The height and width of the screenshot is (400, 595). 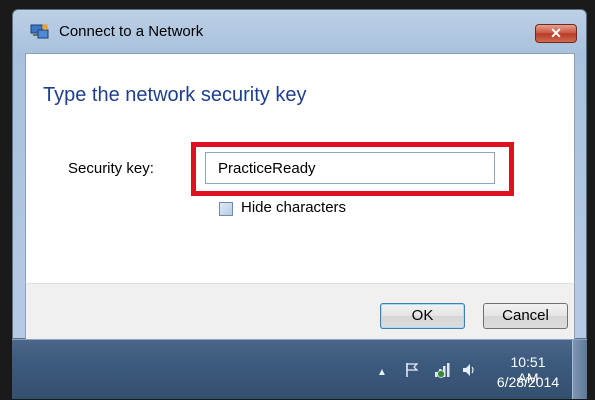 I want to click on close-button: ✕, so click(x=556, y=33).